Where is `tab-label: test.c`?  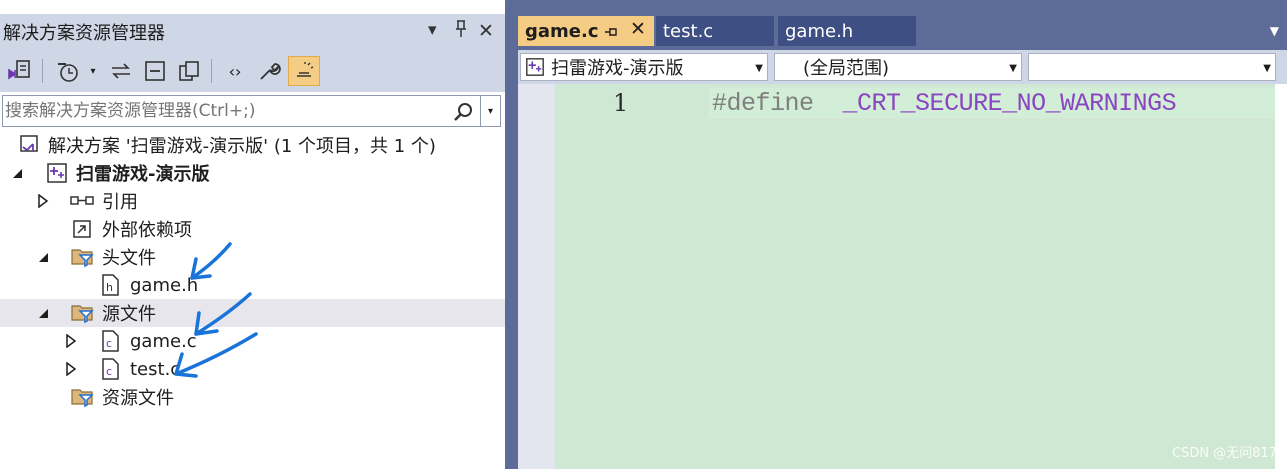
tab-label: test.c is located at coordinates (688, 31).